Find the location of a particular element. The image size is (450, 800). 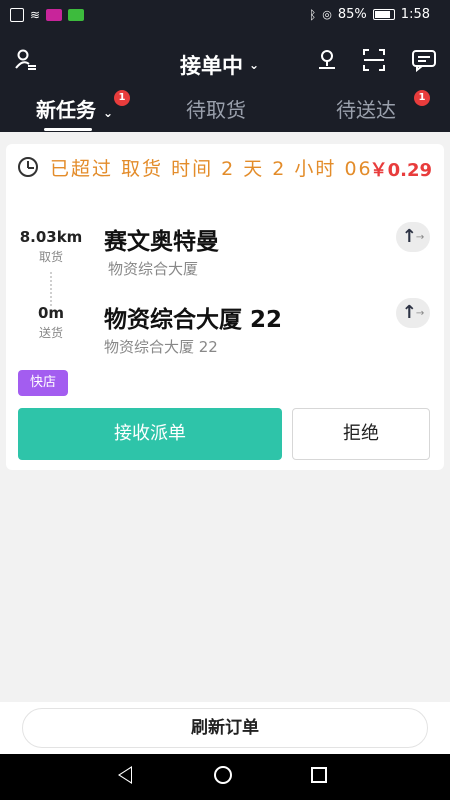

wifi-icon: ≋ is located at coordinates (35, 15).